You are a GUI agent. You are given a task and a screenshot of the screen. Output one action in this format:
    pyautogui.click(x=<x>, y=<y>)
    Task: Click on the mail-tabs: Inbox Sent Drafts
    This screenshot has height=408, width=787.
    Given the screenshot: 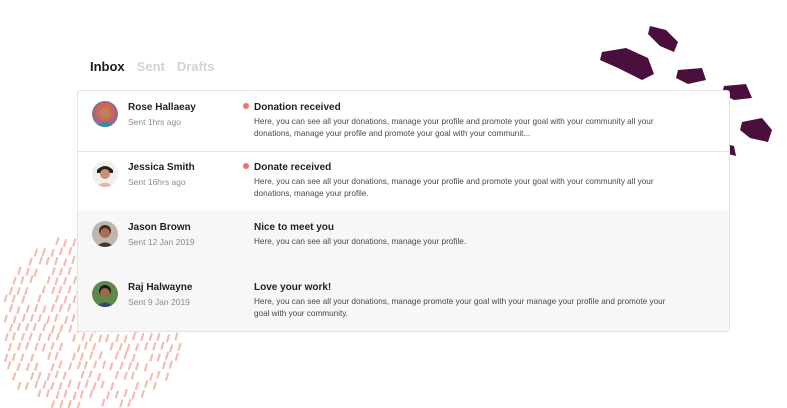 What is the action you would take?
    pyautogui.click(x=152, y=66)
    